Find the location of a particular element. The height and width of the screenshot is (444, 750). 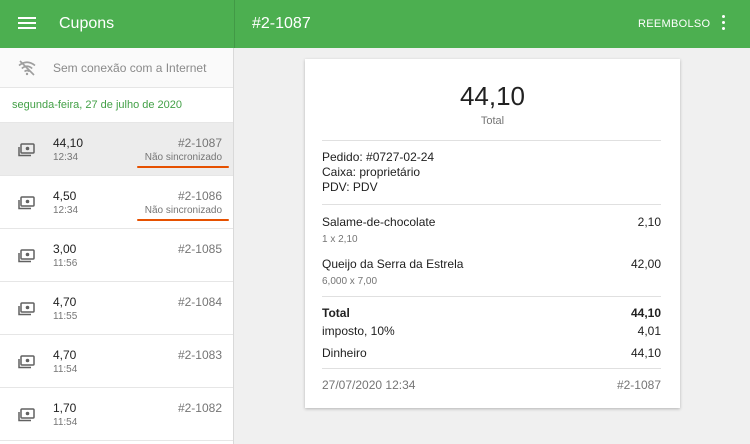

more-vert-icon is located at coordinates (723, 24).